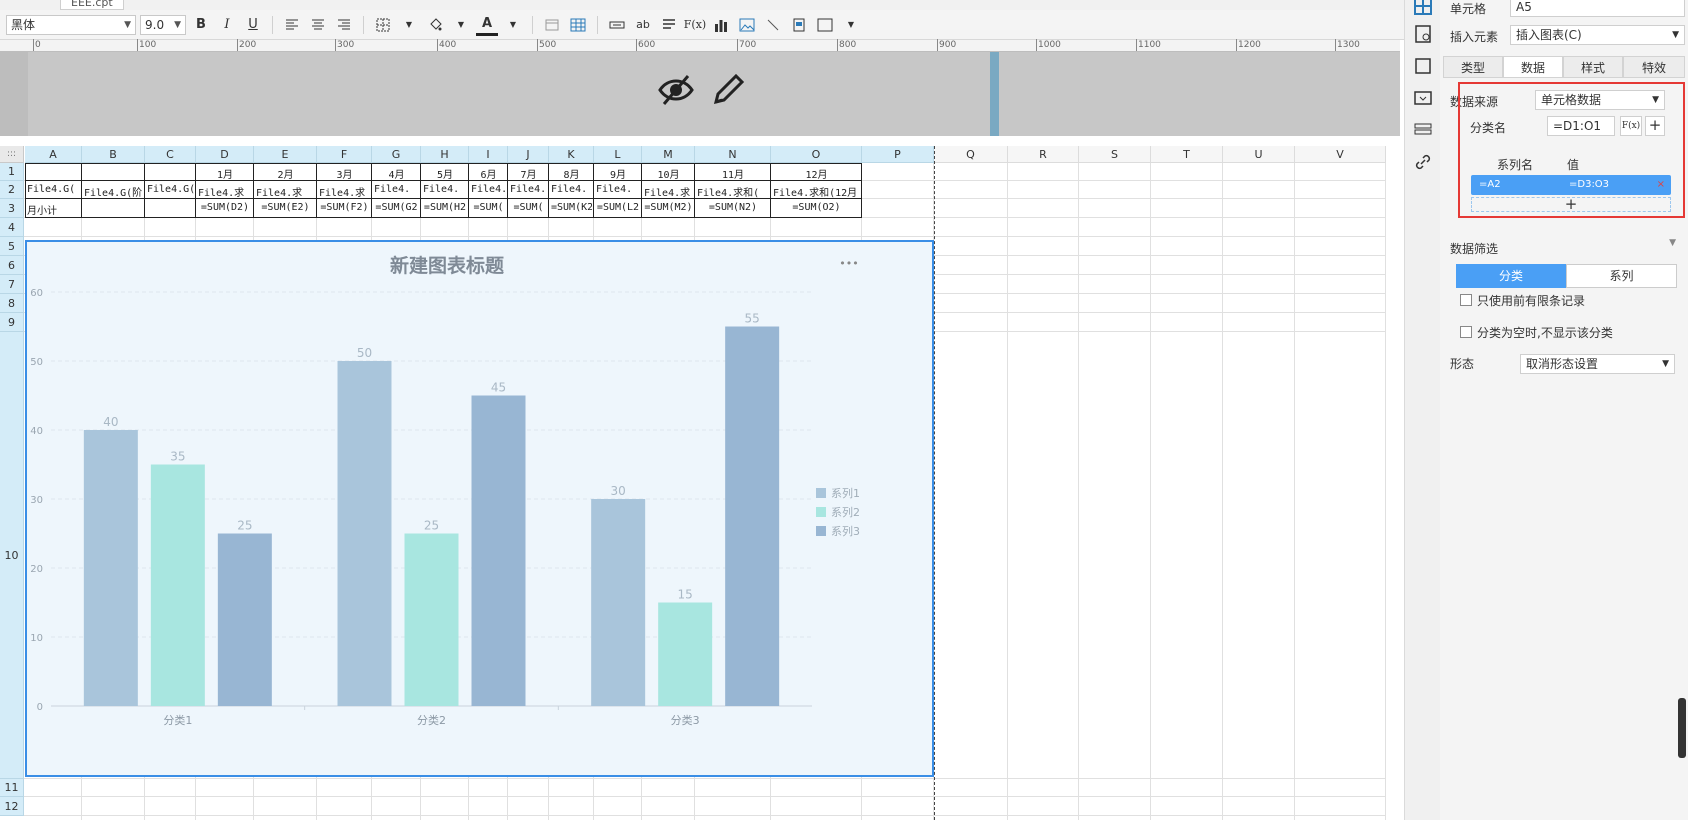 The image size is (1688, 820). I want to click on cell-H3: =SUM(H2, so click(445, 207).